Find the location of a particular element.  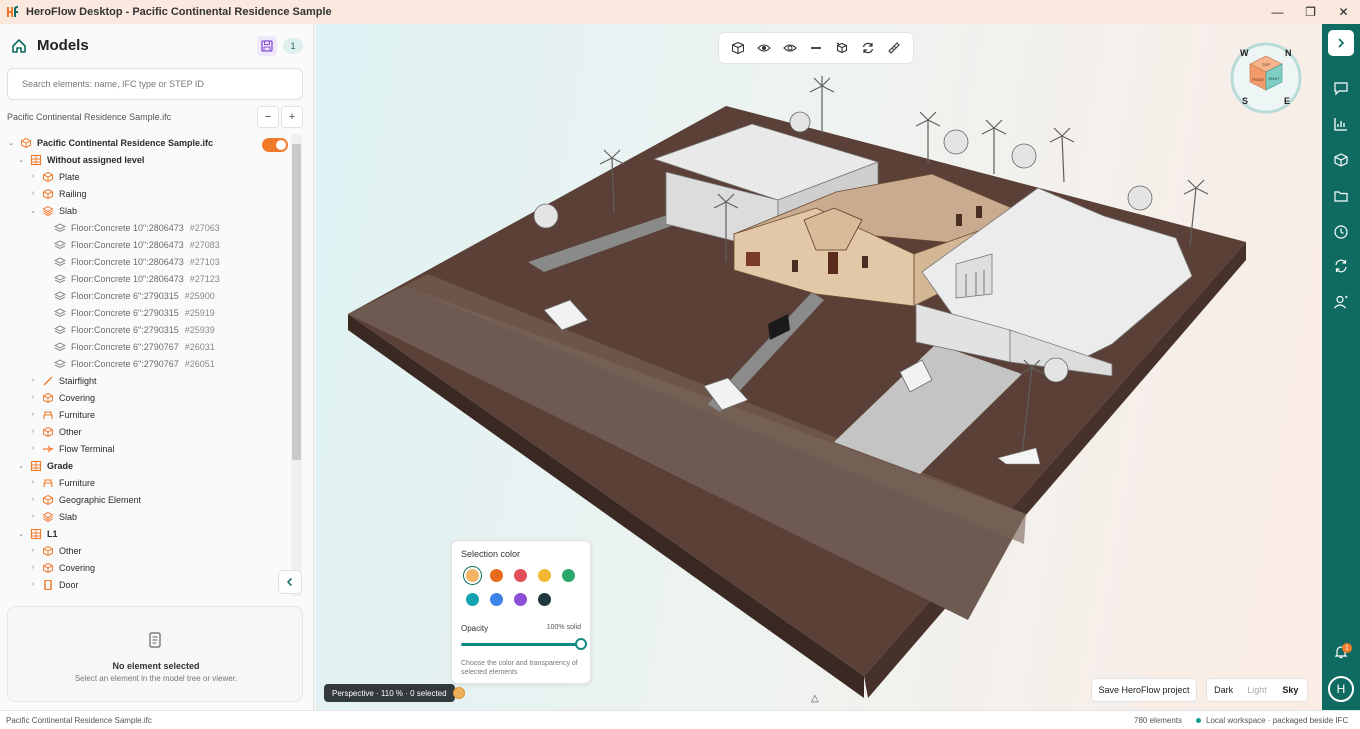

tree-element-row: Floor:Concrete 6":2790767 #26051 is located at coordinates (127, 363).